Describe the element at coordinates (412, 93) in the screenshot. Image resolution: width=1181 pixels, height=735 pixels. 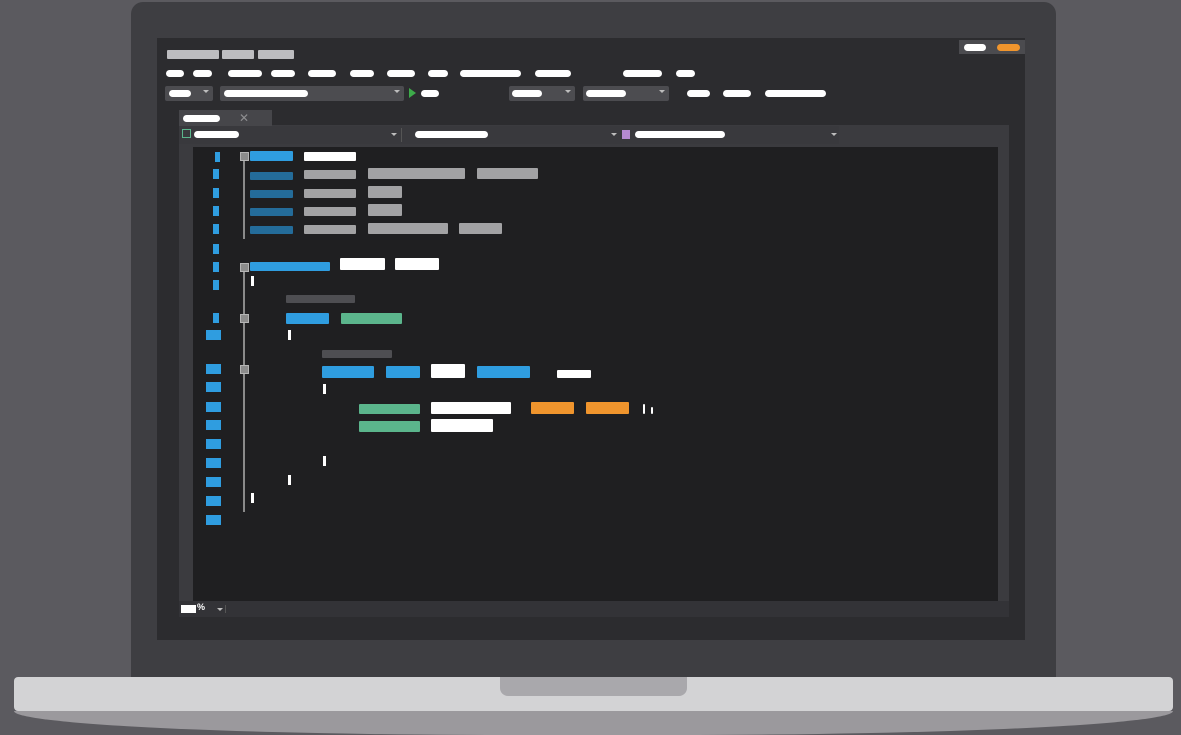
I see `play-icon` at that location.